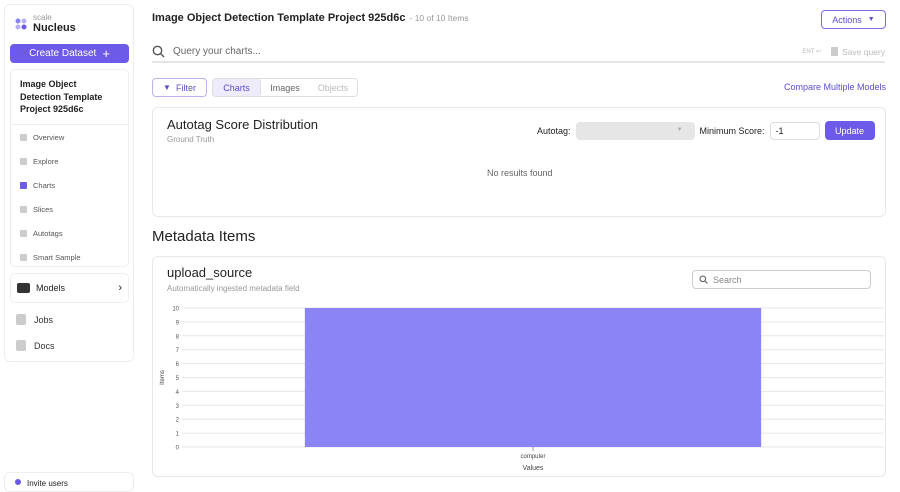 The width and height of the screenshot is (900, 492). Describe the element at coordinates (178, 435) in the screenshot. I see `y-tick-label: 1` at that location.